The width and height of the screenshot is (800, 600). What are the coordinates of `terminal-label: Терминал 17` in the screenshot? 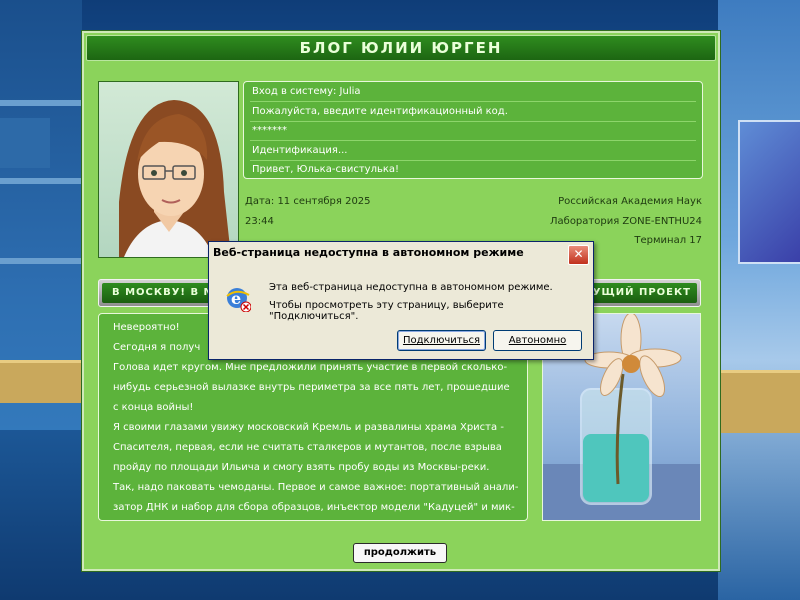 It's located at (668, 240).